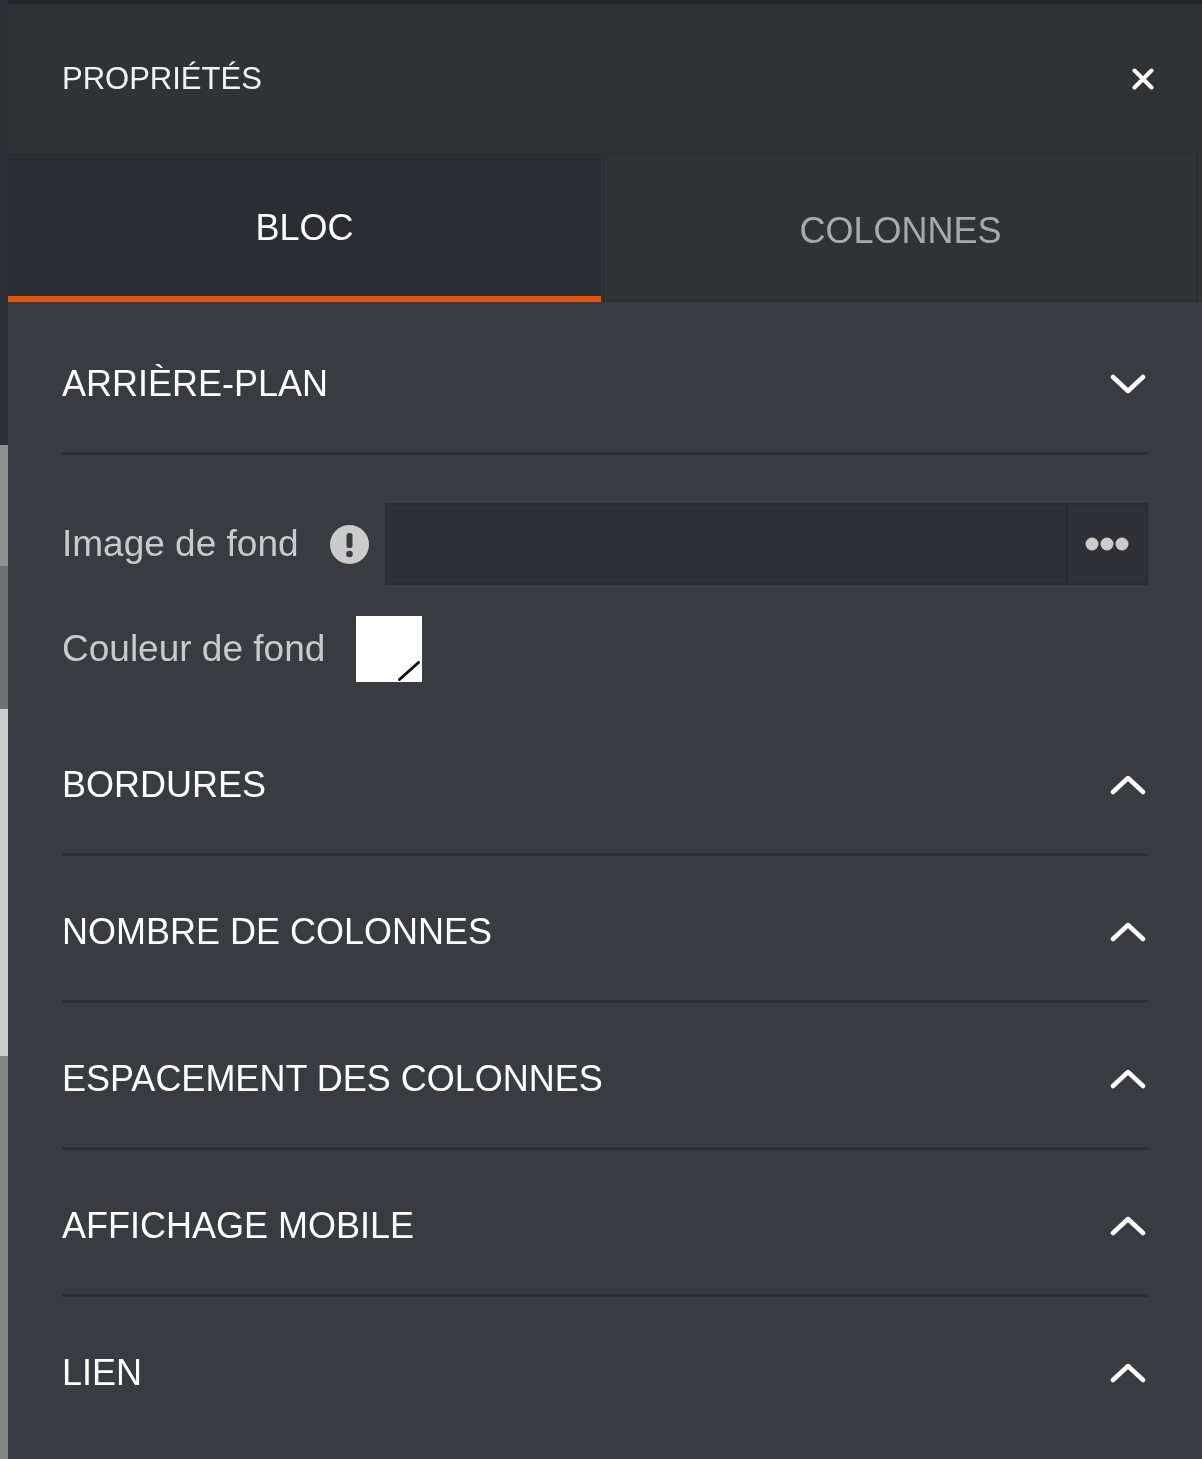  I want to click on close-icon, so click(1143, 78).